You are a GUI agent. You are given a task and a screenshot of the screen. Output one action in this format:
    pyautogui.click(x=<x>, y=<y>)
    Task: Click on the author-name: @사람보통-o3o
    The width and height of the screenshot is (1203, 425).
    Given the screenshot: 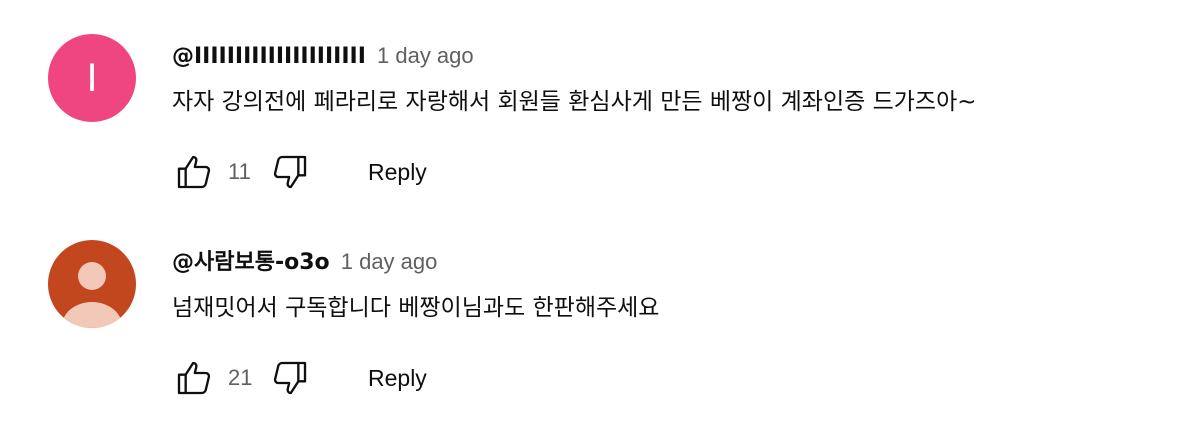 What is the action you would take?
    pyautogui.click(x=251, y=262)
    